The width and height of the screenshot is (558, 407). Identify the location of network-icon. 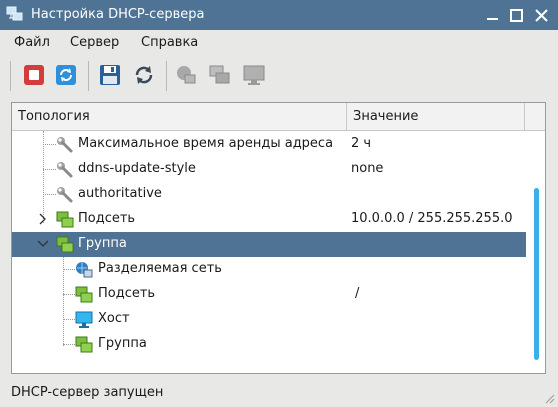
(186, 75).